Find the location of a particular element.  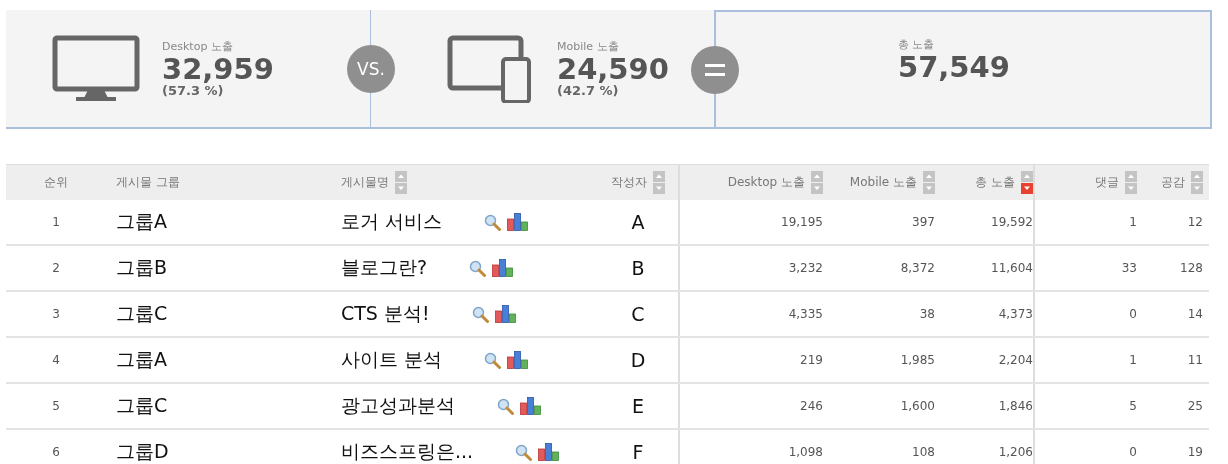

author-cell: F is located at coordinates (638, 452).